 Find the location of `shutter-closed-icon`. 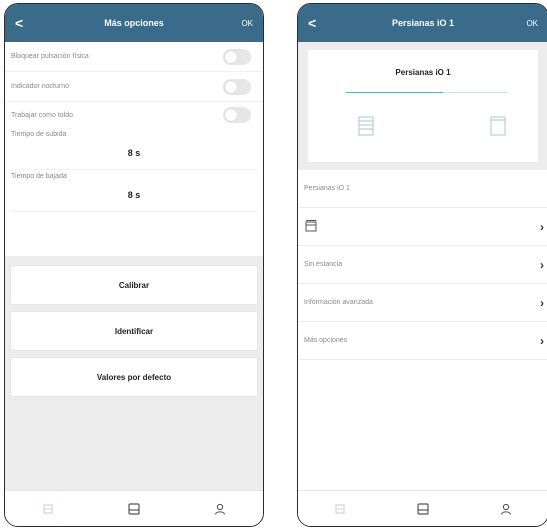

shutter-closed-icon is located at coordinates (366, 126).